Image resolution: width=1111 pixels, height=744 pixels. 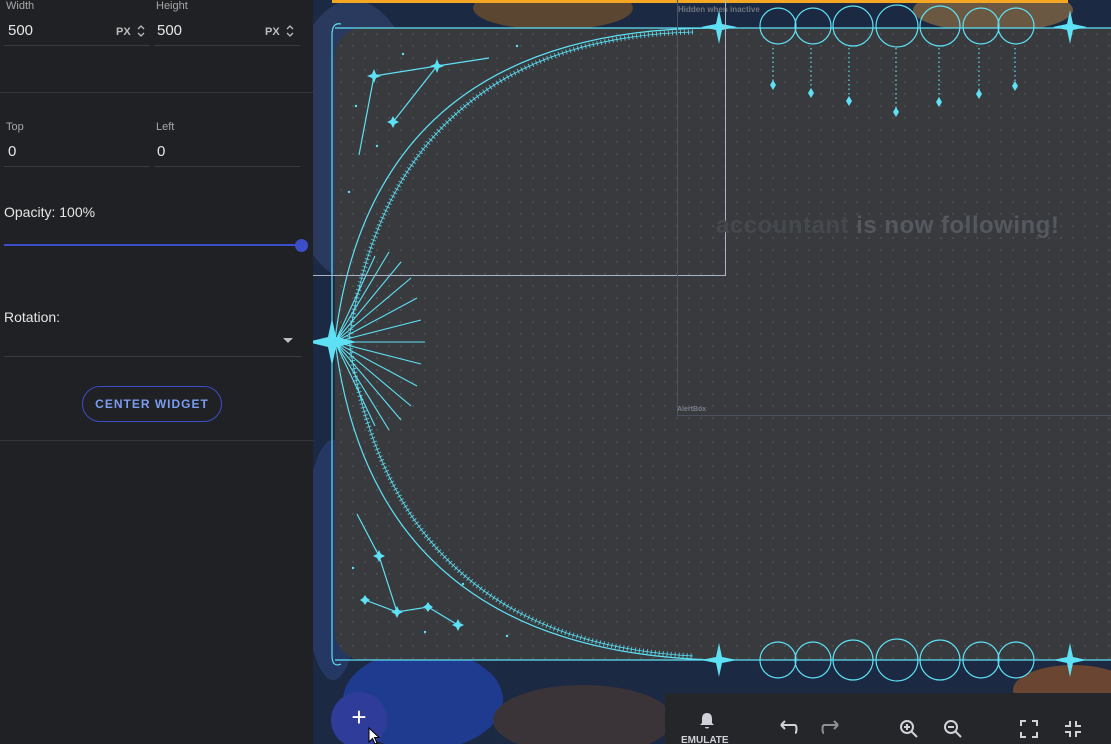 What do you see at coordinates (705, 739) in the screenshot?
I see `emulate-button: EMULATE` at bounding box center [705, 739].